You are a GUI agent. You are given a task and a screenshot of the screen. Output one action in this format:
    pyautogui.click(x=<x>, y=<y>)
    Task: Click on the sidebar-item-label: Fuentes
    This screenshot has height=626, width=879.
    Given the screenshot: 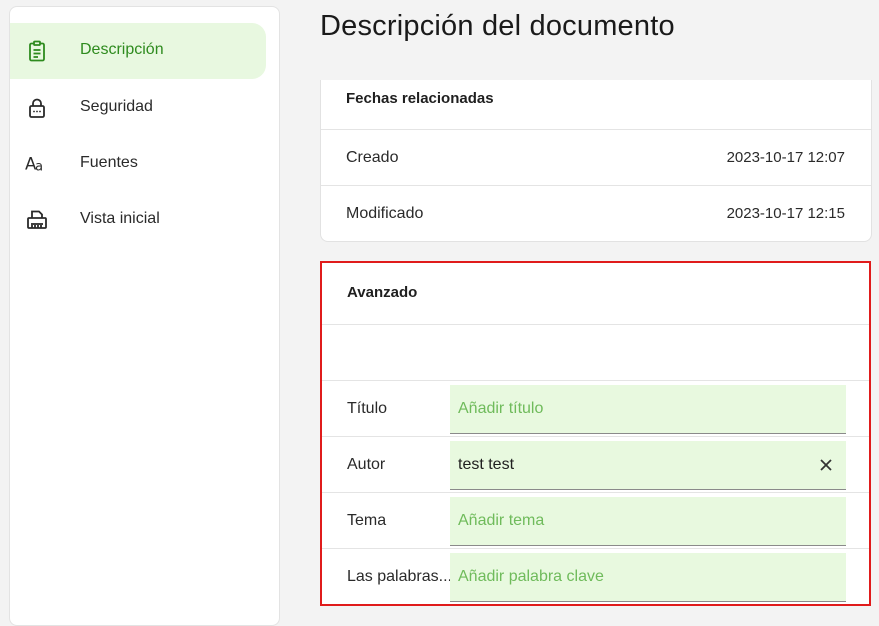 What is the action you would take?
    pyautogui.click(x=109, y=162)
    